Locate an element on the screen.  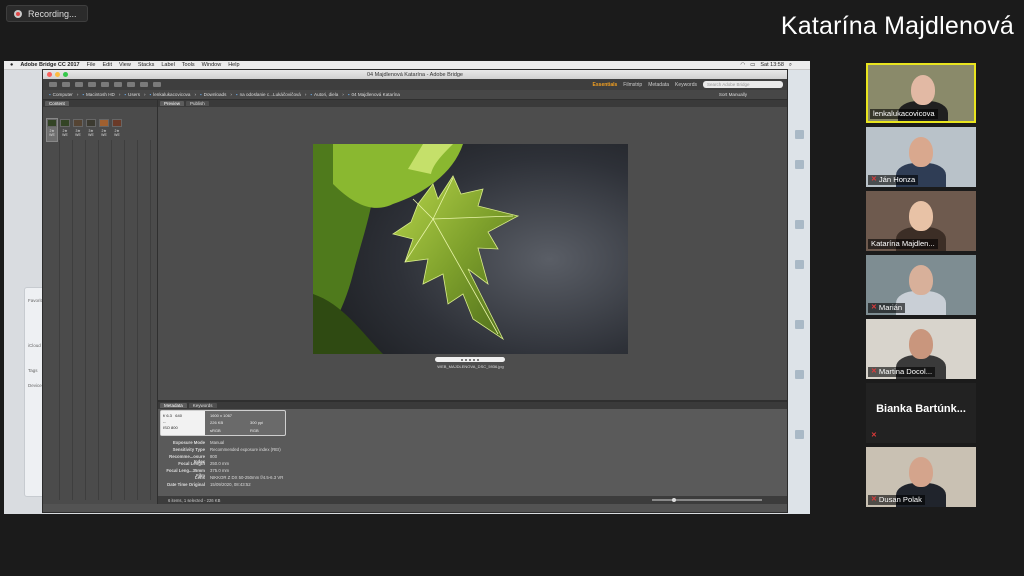
preview-caption: WEB_MAJDLENOVA_DSC_5936.jpg is located at coordinates (470, 366).